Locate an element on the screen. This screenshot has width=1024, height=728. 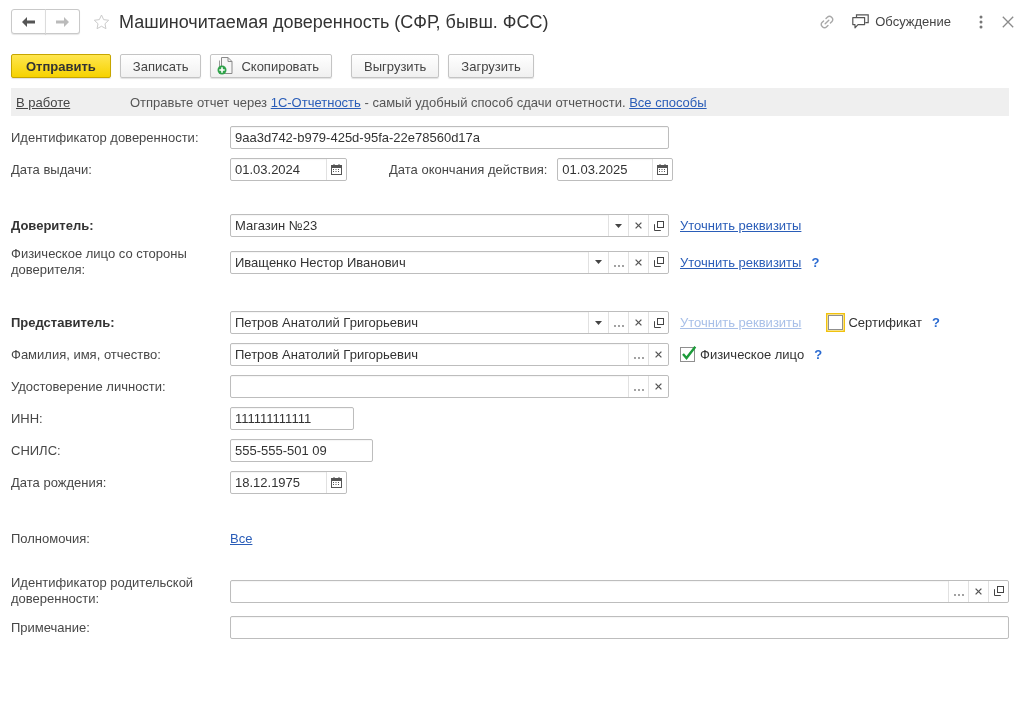
field-label: Идентификатор доверенности: is located at coordinates (105, 137).